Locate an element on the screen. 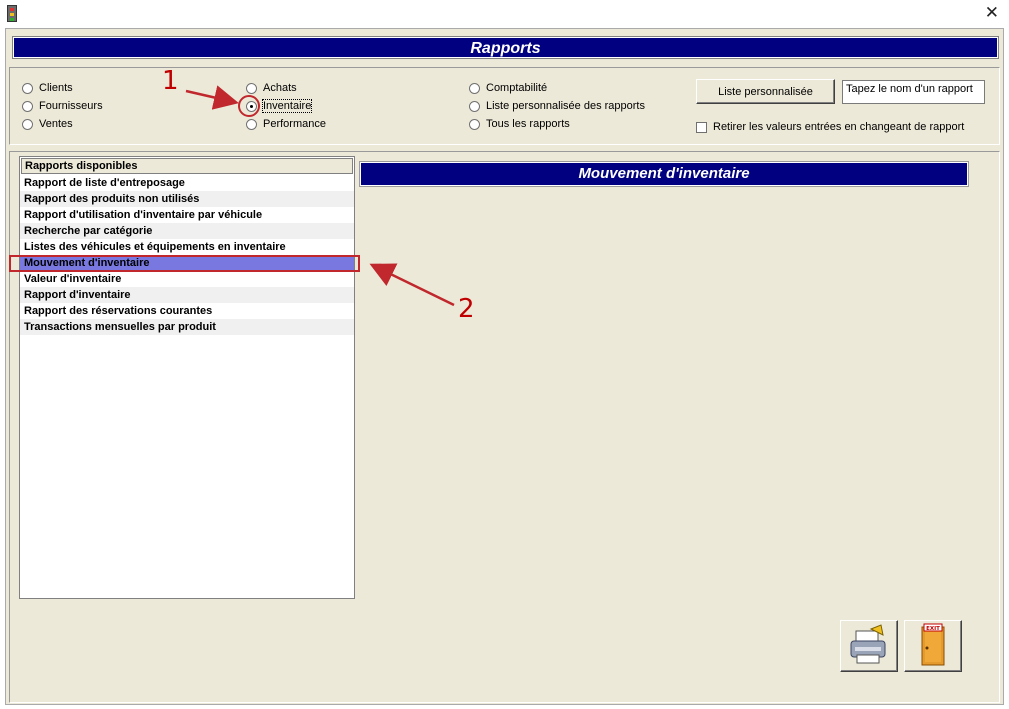  custom-list-button: Liste personnalisée is located at coordinates (765, 91).